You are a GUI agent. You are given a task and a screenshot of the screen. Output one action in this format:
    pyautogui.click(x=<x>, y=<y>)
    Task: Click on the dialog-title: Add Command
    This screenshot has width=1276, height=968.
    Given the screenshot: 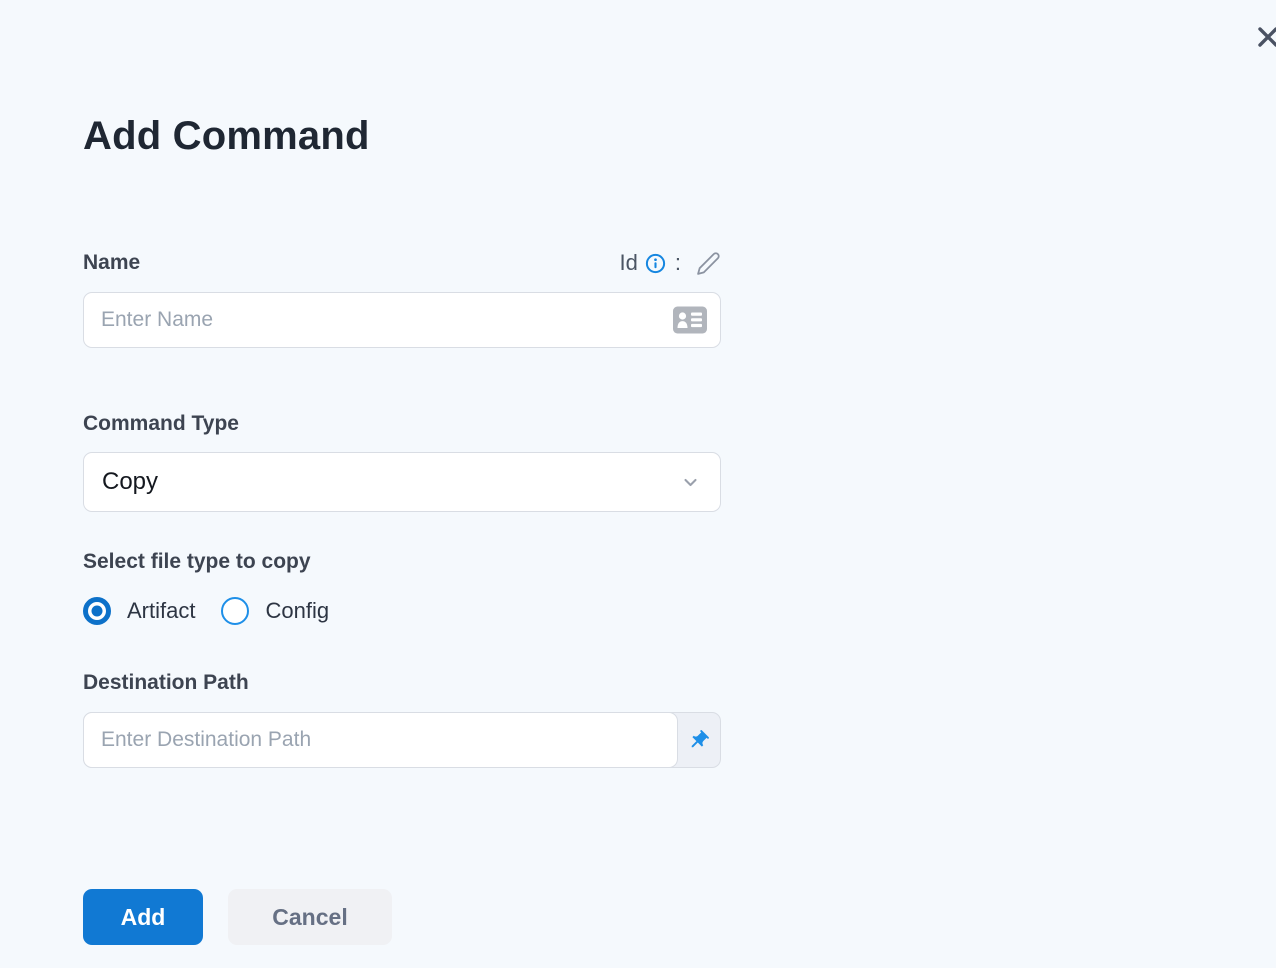 What is the action you would take?
    pyautogui.click(x=226, y=136)
    